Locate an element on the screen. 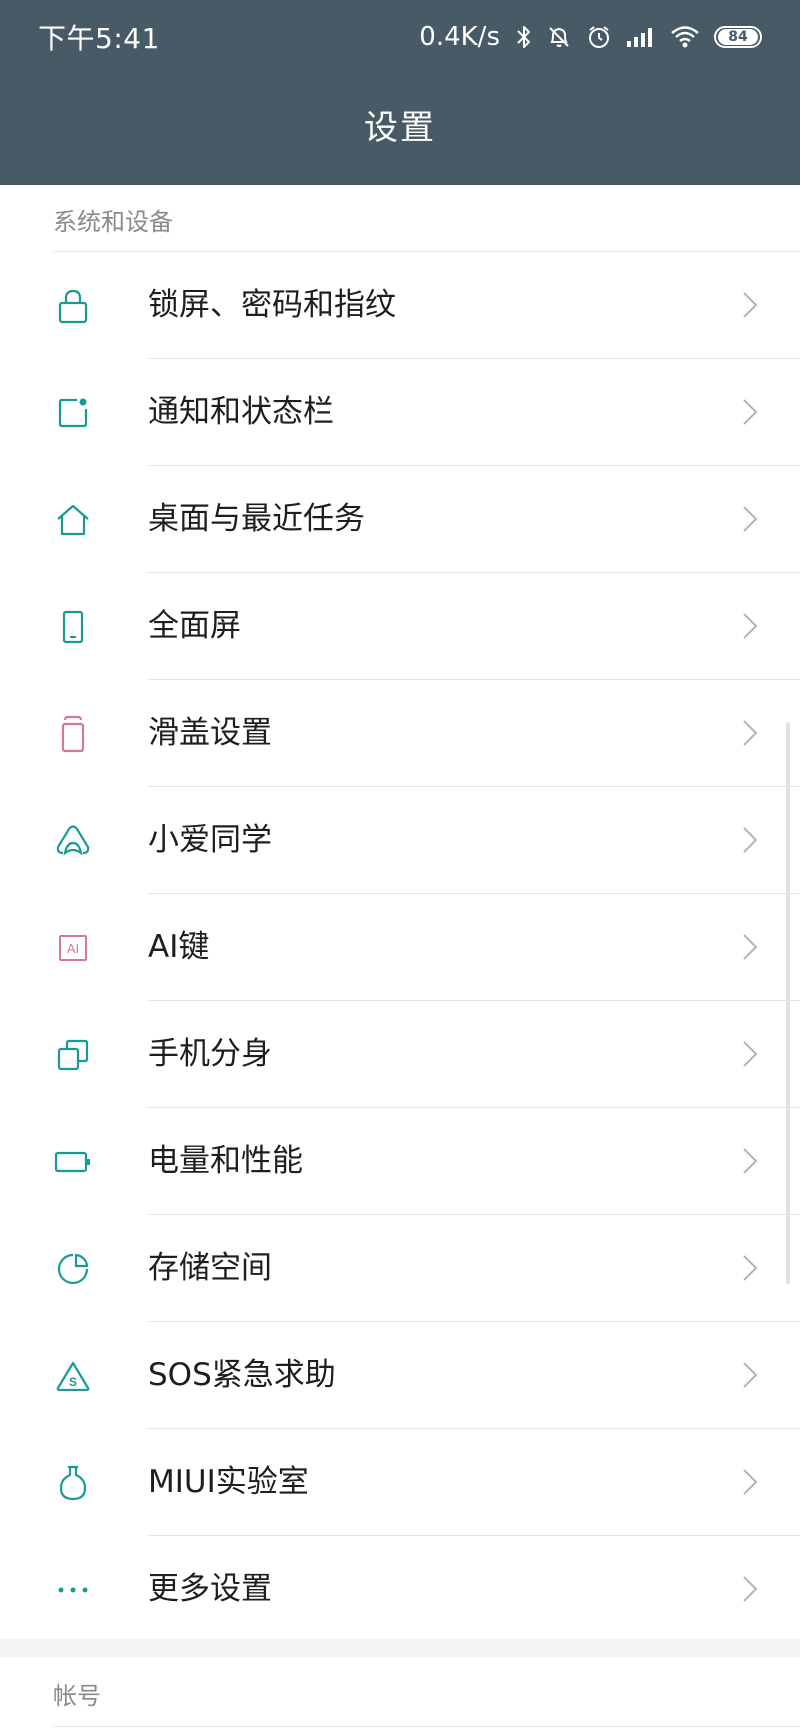 This screenshot has width=800, height=1733. section-label-system: 系统和设备 is located at coordinates (113, 222).